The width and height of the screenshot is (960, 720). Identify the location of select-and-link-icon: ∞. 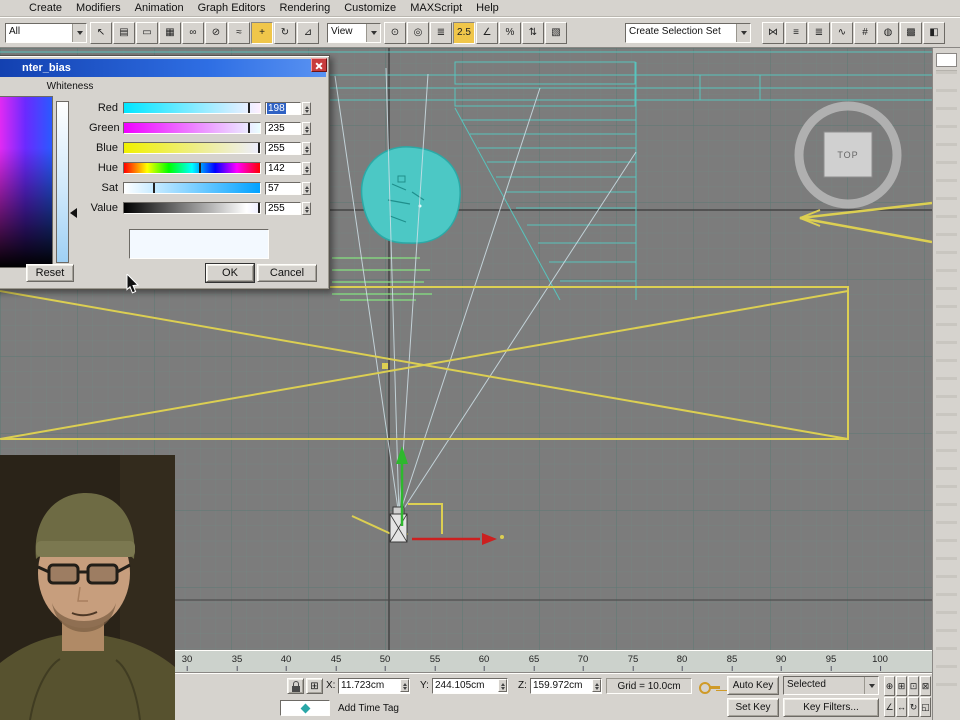
(193, 32).